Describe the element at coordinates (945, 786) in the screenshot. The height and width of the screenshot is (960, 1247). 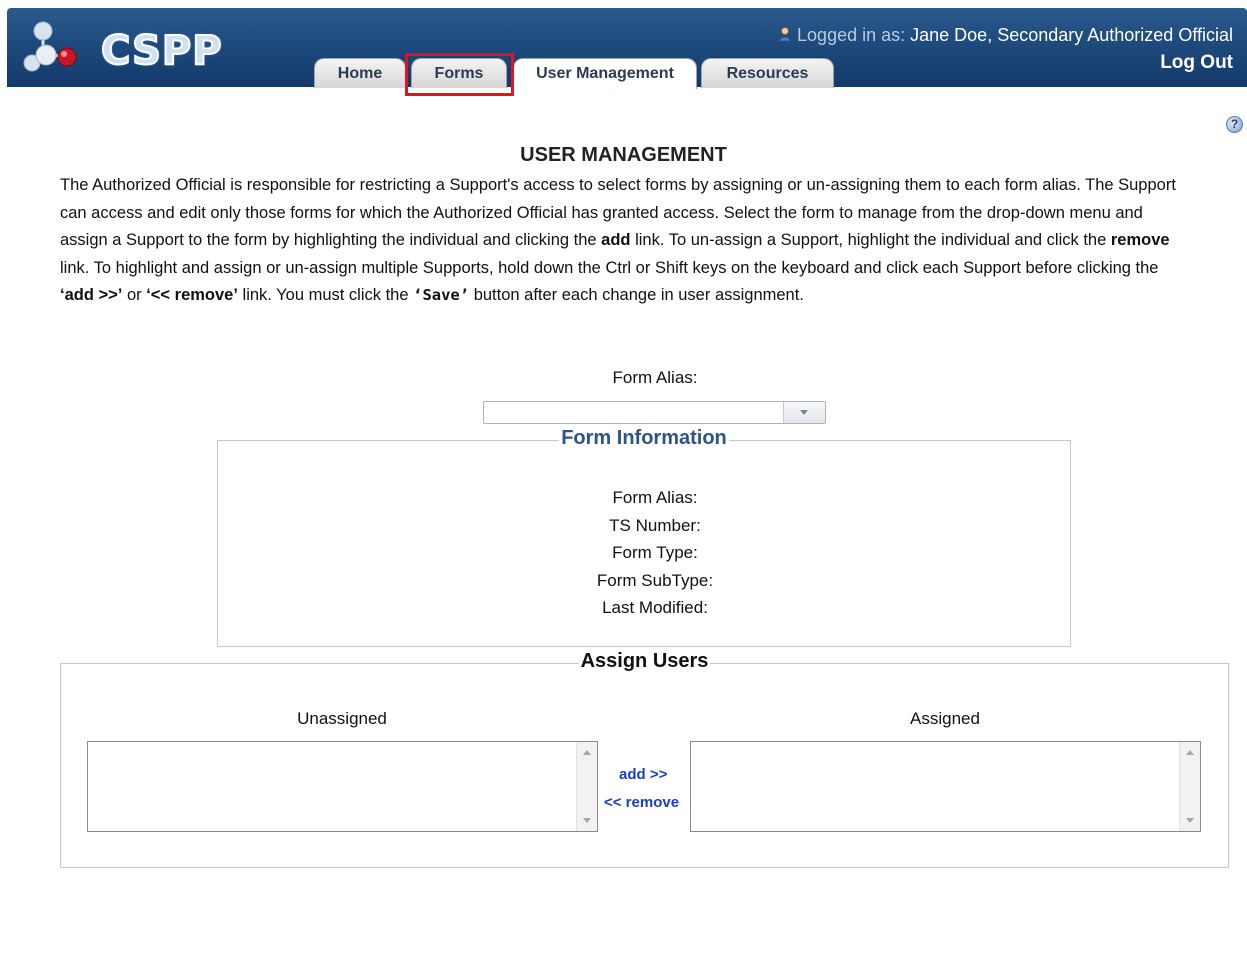
I see `assigned-listbox` at that location.